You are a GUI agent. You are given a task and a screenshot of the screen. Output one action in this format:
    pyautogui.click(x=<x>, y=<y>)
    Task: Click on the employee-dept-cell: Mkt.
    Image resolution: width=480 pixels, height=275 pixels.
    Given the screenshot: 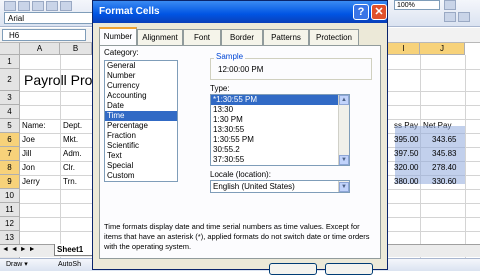 What is the action you would take?
    pyautogui.click(x=70, y=140)
    